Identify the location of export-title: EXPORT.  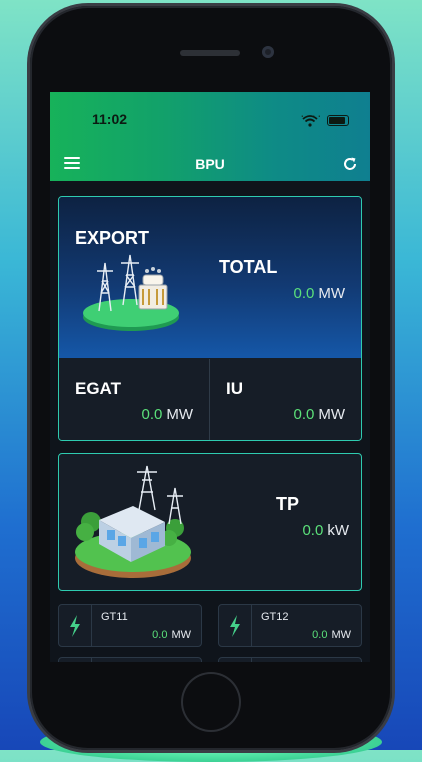
(112, 238).